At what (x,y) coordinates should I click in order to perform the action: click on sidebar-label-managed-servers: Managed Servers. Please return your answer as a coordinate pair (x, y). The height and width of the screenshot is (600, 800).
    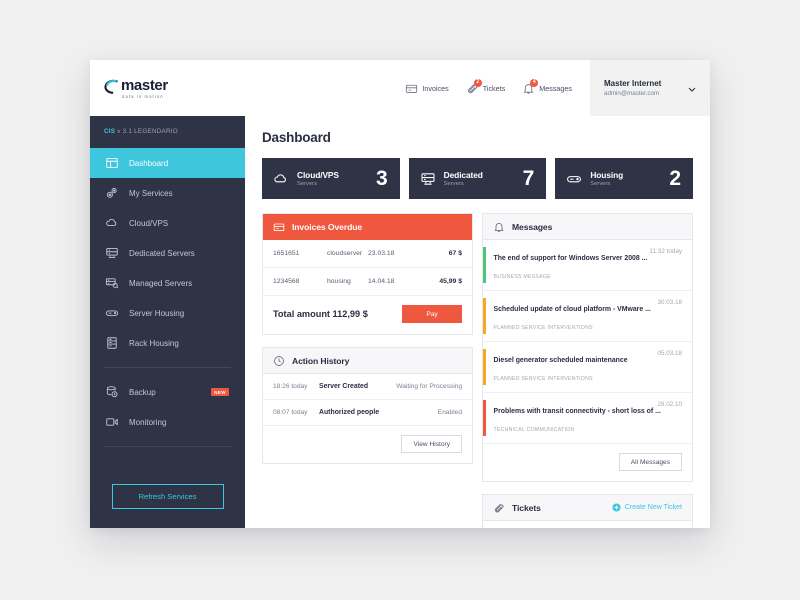
    Looking at the image, I should click on (161, 283).